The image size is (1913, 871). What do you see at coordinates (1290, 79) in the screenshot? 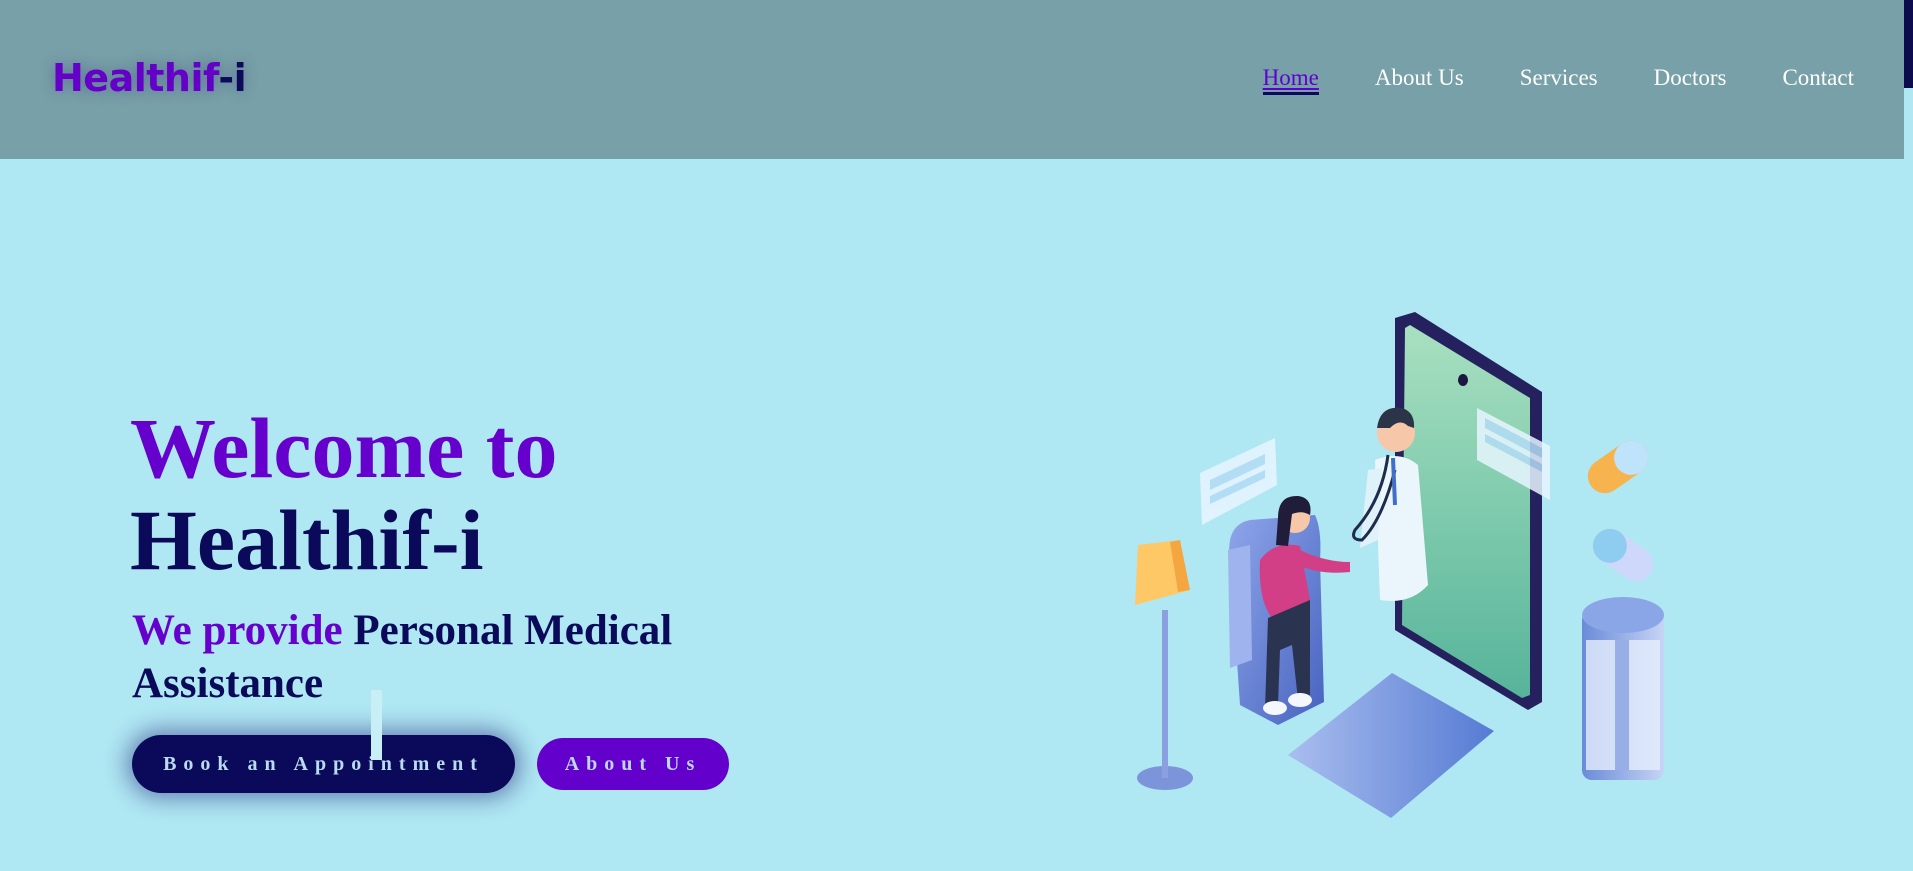
I see `nav-link-home: Home` at bounding box center [1290, 79].